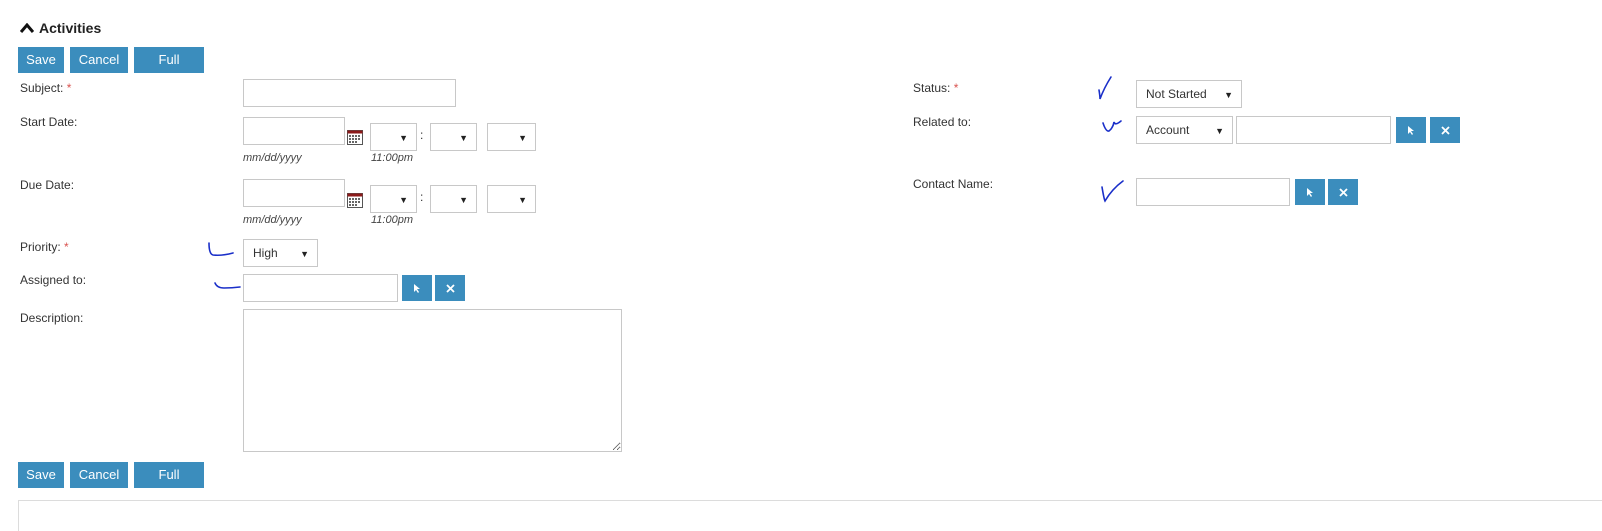  I want to click on assigned-to-clear-button, so click(450, 288).